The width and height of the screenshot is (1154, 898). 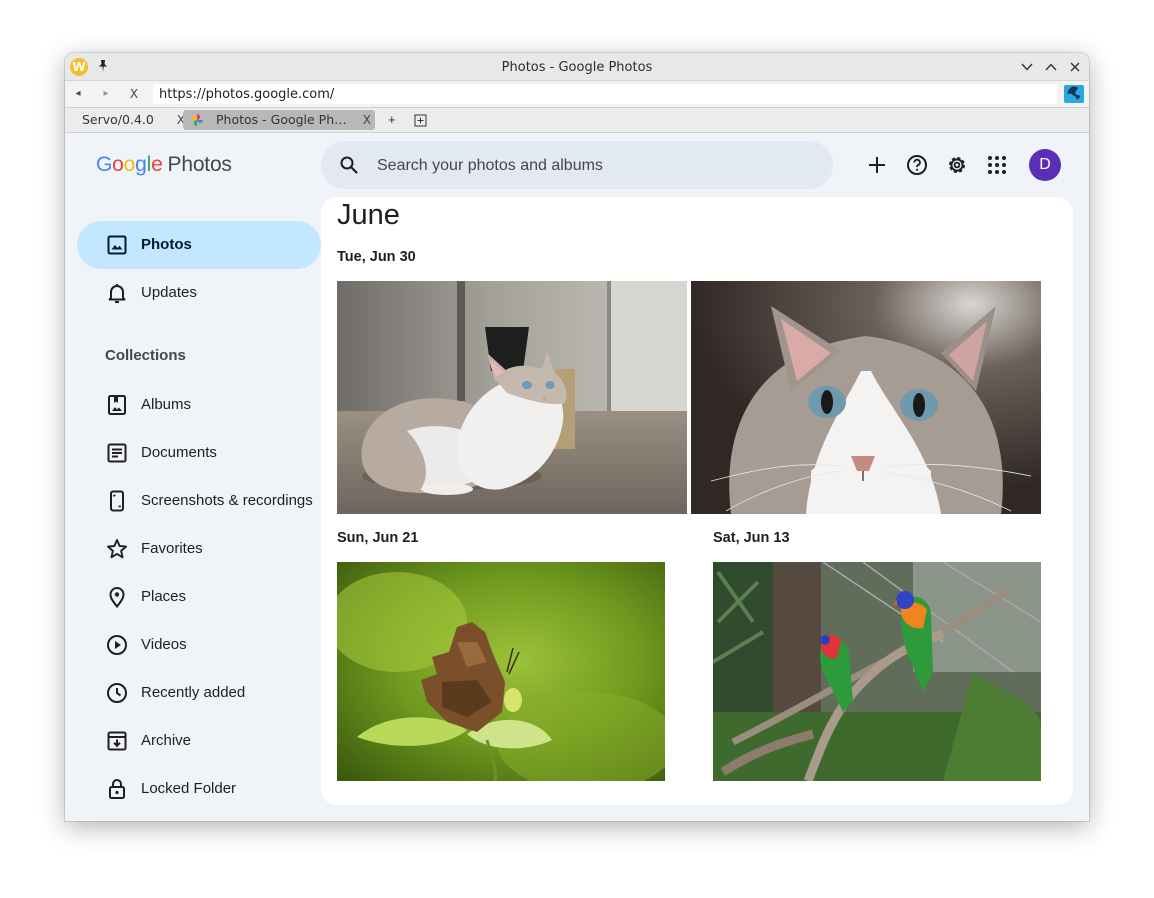 What do you see at coordinates (117, 693) in the screenshot?
I see `clock-icon` at bounding box center [117, 693].